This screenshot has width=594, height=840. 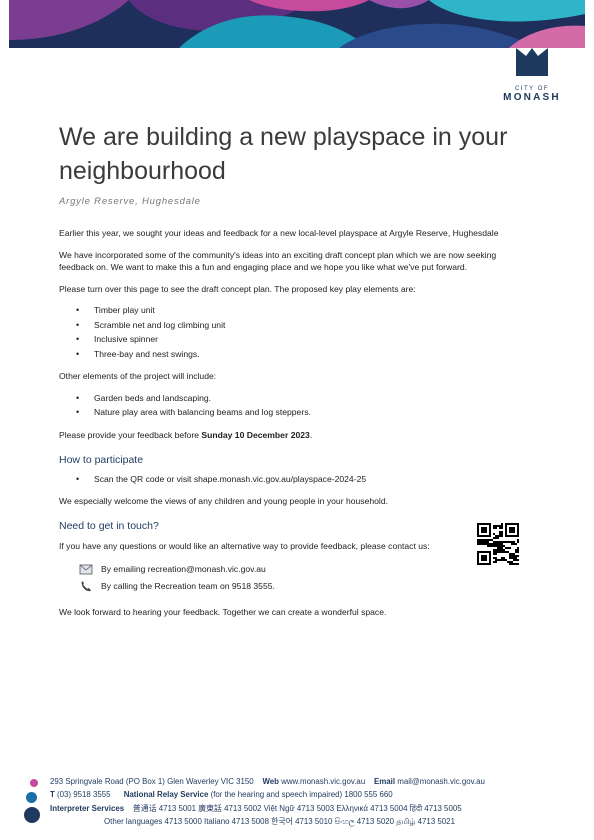 I want to click on footer-web-link: www.monash.vic.gov.au, so click(x=323, y=781).